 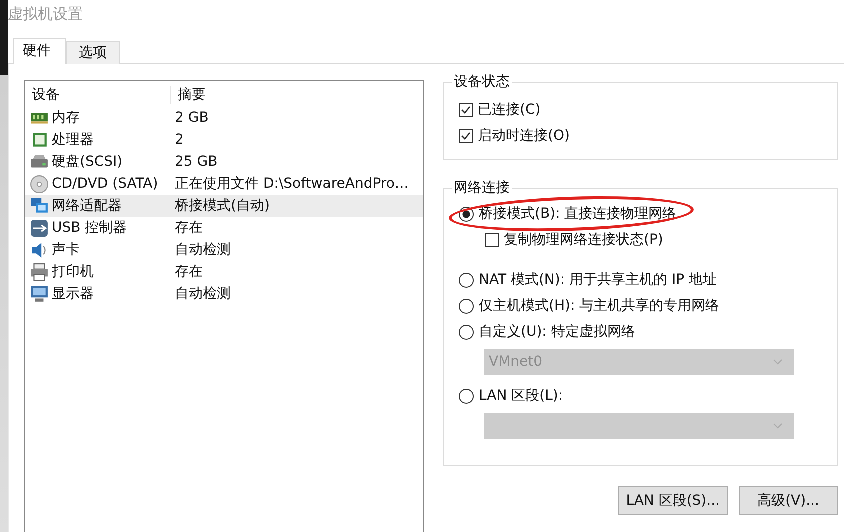 What do you see at coordinates (188, 95) in the screenshot?
I see `column-header: 摘要` at bounding box center [188, 95].